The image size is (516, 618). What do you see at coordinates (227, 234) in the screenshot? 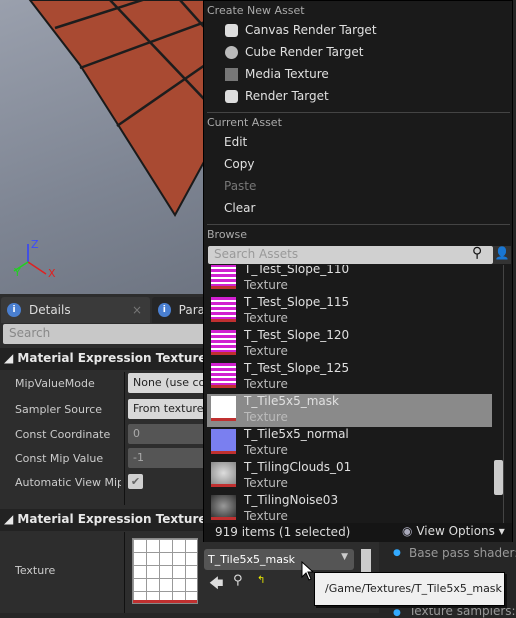
I see `section-browse: Browse` at bounding box center [227, 234].